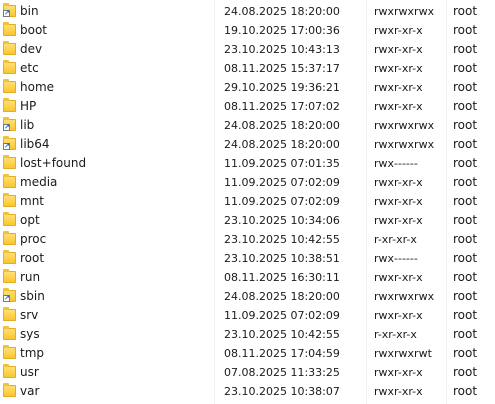  I want to click on file-row: home 29.10.2025 19:36:21 rwxr-xr-x root, so click(247, 87).